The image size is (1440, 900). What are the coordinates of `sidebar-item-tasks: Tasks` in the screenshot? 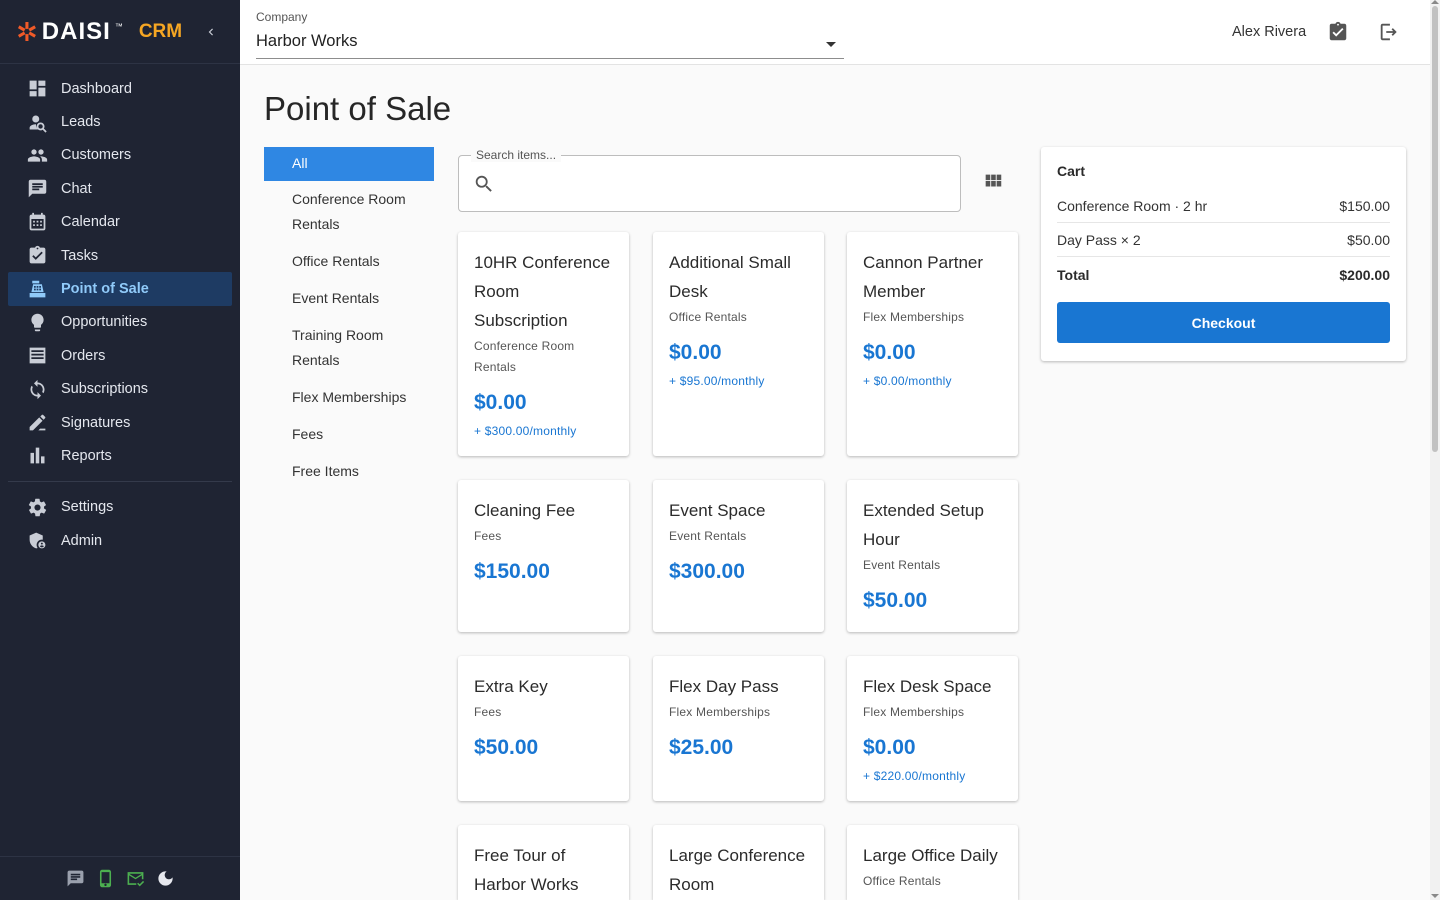 It's located at (120, 255).